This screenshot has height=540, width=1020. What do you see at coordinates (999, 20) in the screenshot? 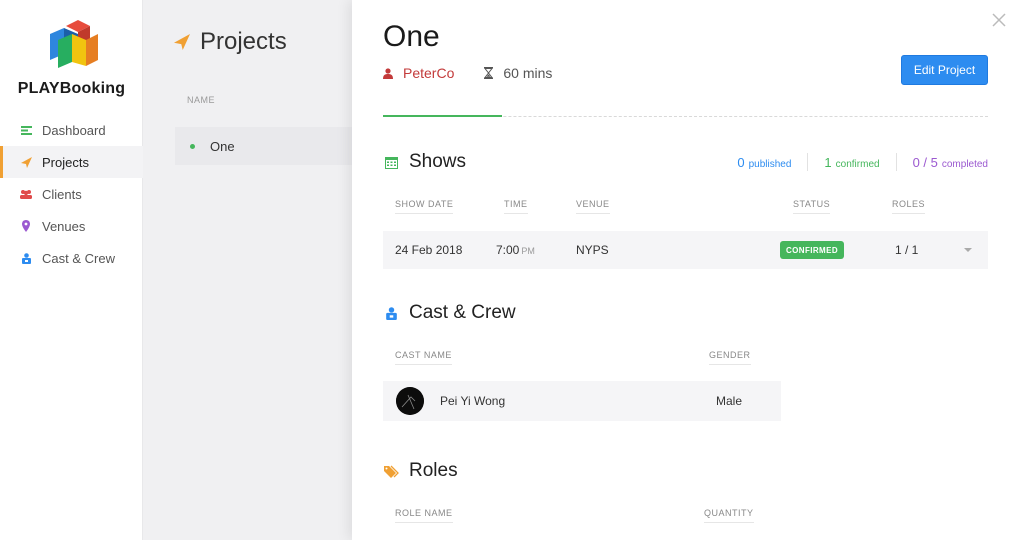
I see `close-icon` at bounding box center [999, 20].